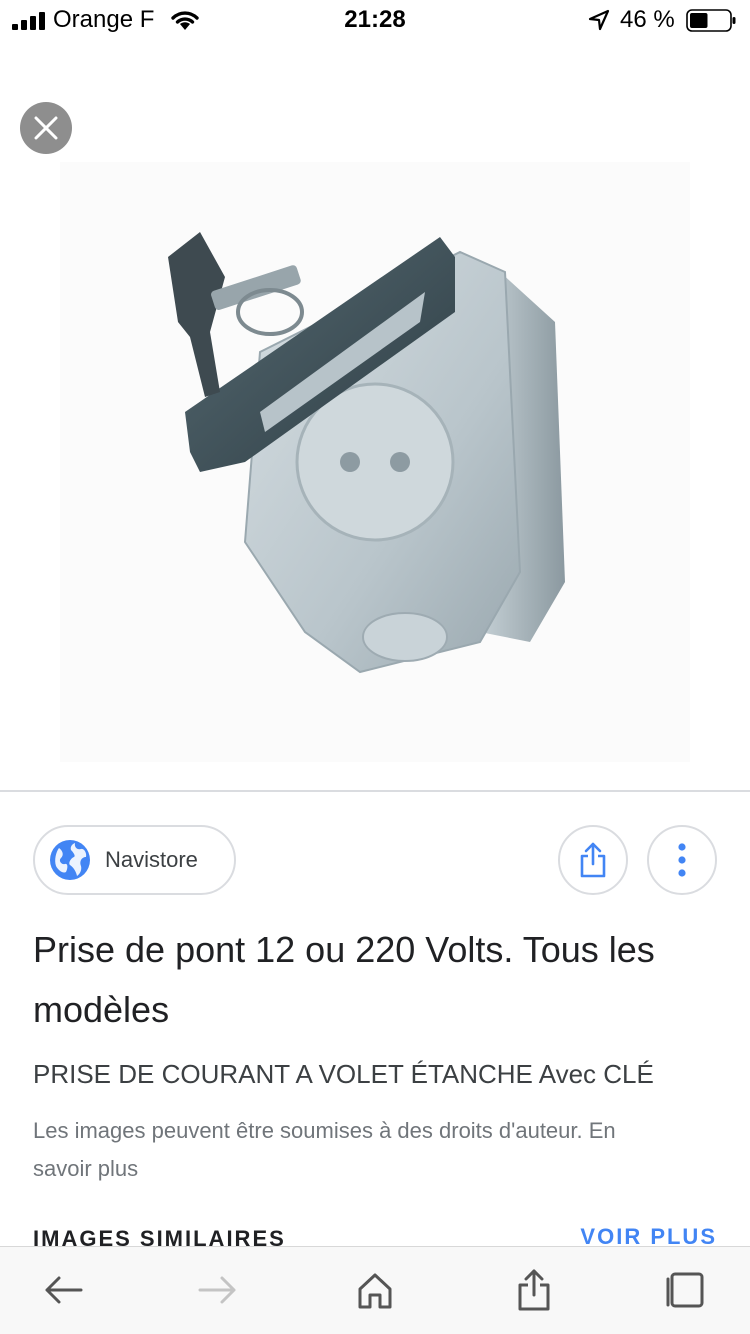 The height and width of the screenshot is (1334, 750). I want to click on forward-button, so click(218, 1290).